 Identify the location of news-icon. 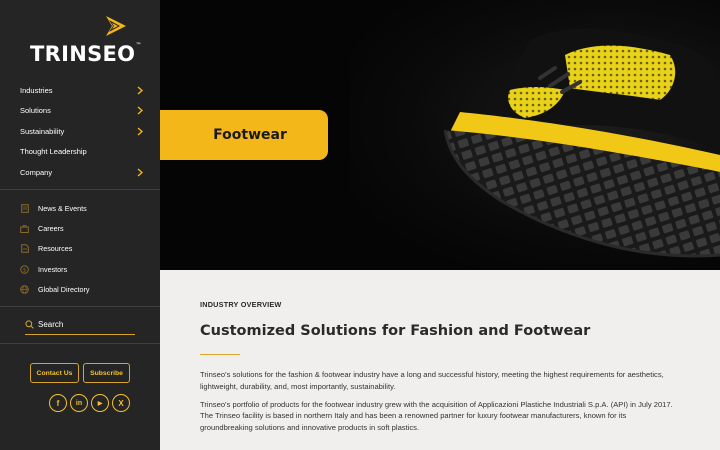
(24, 208).